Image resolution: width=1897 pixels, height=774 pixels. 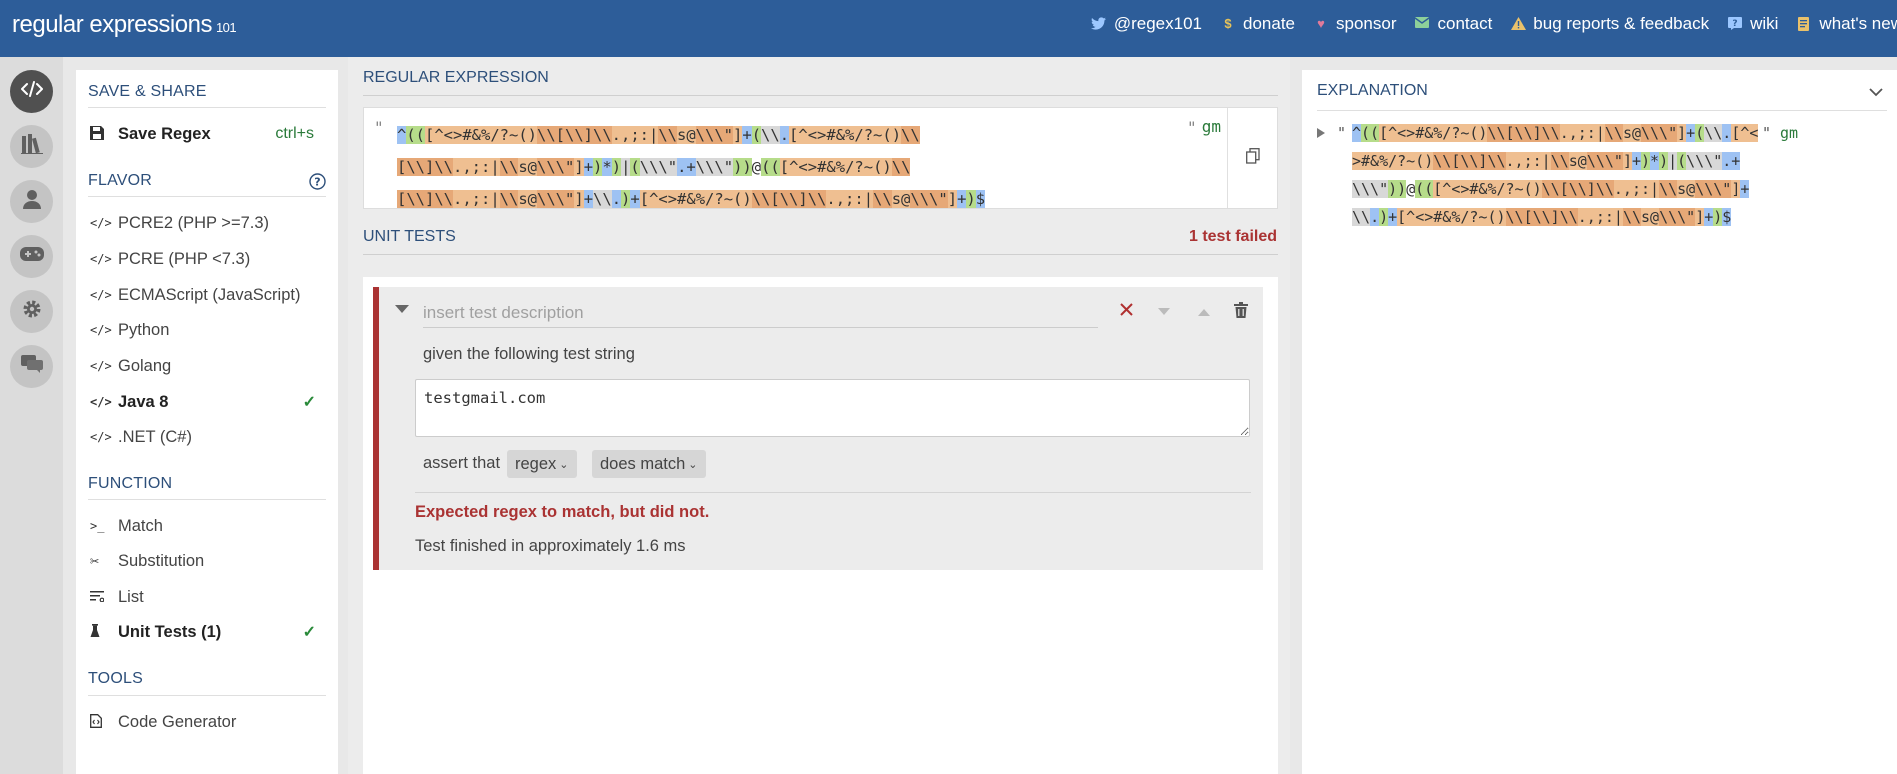 What do you see at coordinates (1422, 24) in the screenshot?
I see `mail-icon` at bounding box center [1422, 24].